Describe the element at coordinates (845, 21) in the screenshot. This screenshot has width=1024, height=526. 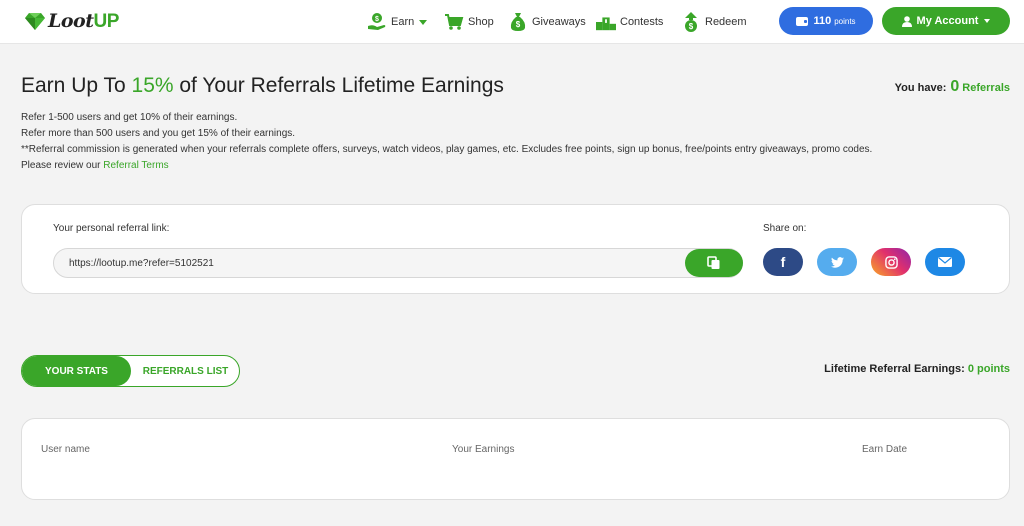
I see `points-unit: points` at that location.